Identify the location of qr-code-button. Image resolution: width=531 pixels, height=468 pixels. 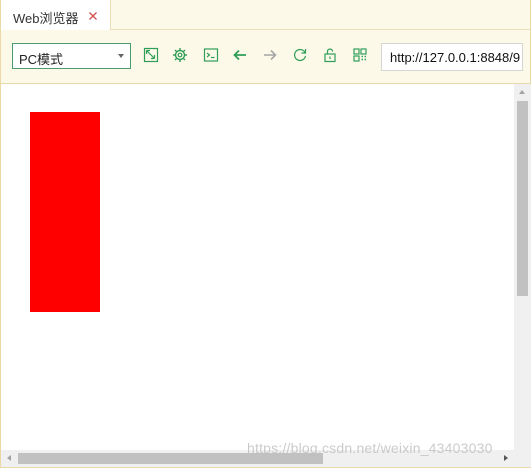
(360, 55).